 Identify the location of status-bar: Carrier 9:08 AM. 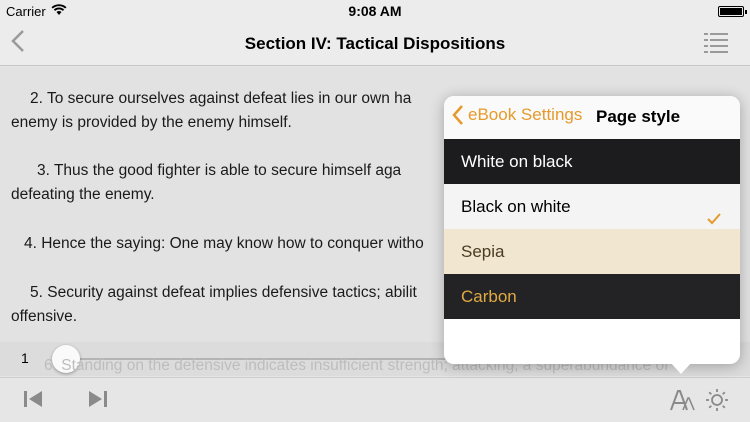
(375, 11).